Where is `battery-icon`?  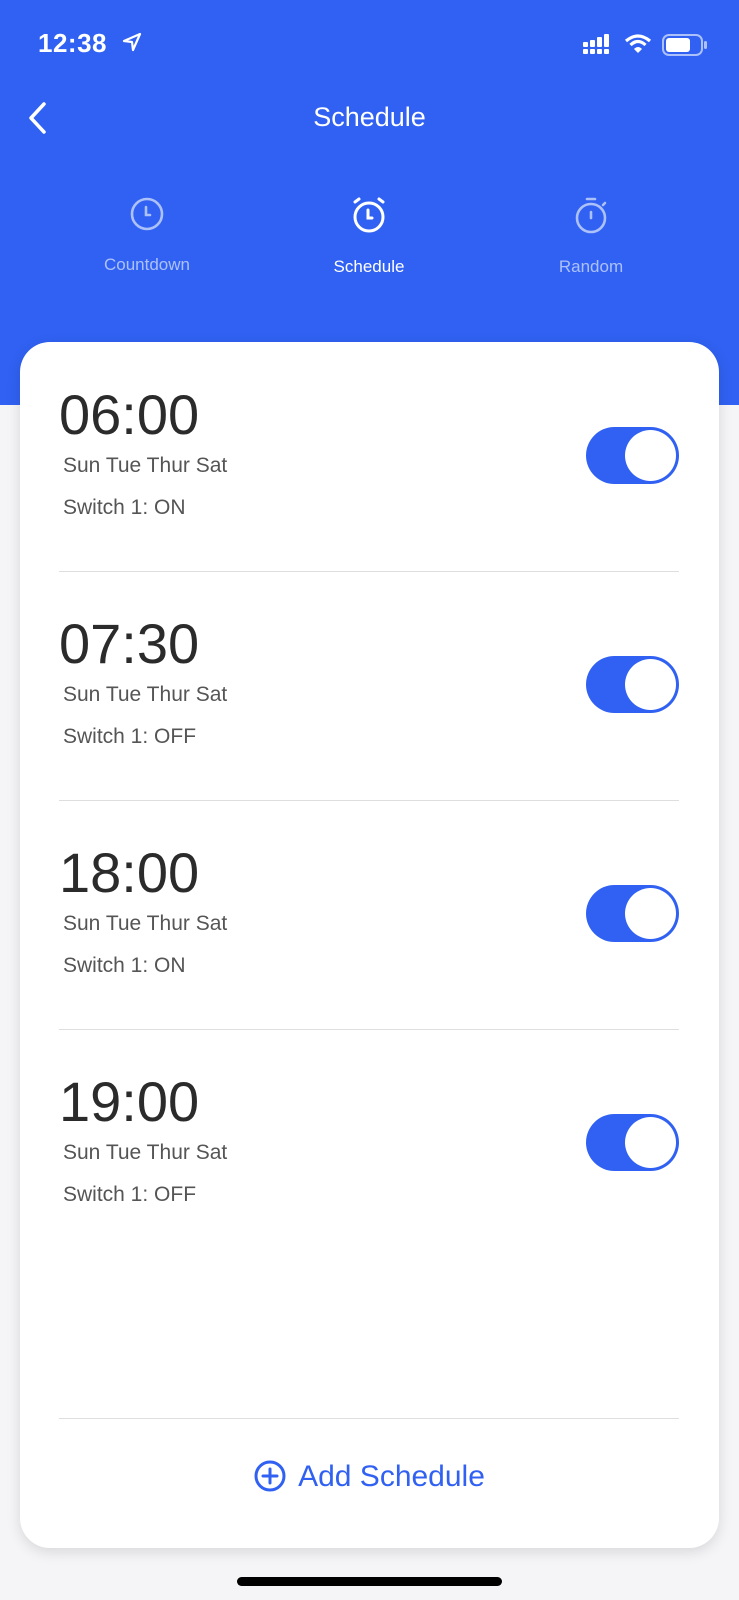 battery-icon is located at coordinates (684, 45).